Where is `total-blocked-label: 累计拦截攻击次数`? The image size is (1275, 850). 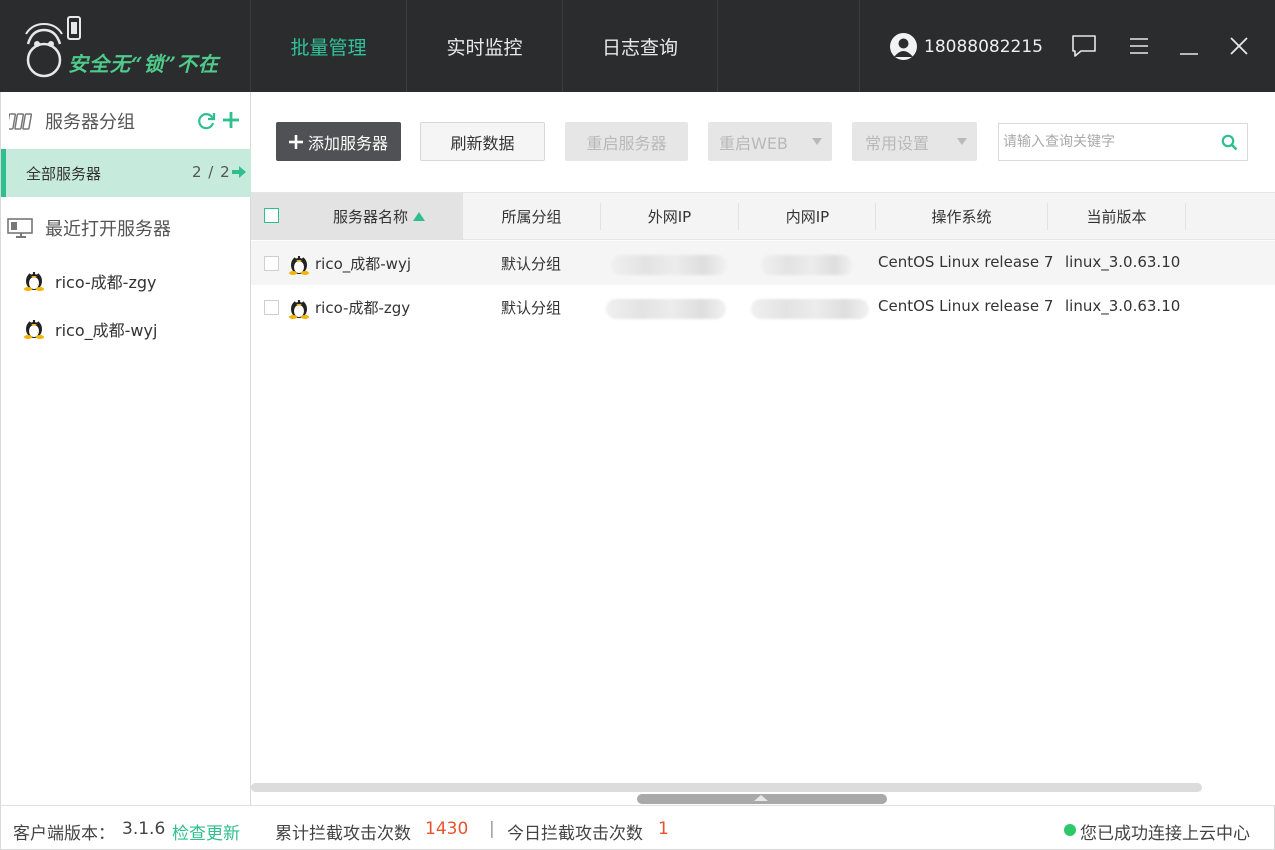 total-blocked-label: 累计拦截攻击次数 is located at coordinates (343, 834).